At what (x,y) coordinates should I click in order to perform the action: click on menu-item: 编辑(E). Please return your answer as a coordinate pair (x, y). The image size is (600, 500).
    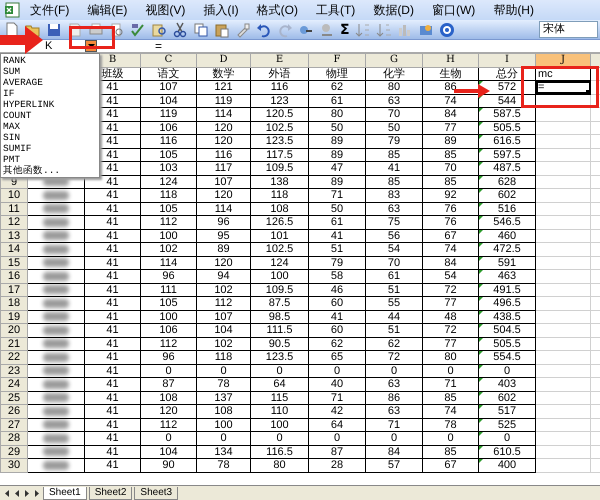
    Looking at the image, I should click on (107, 10).